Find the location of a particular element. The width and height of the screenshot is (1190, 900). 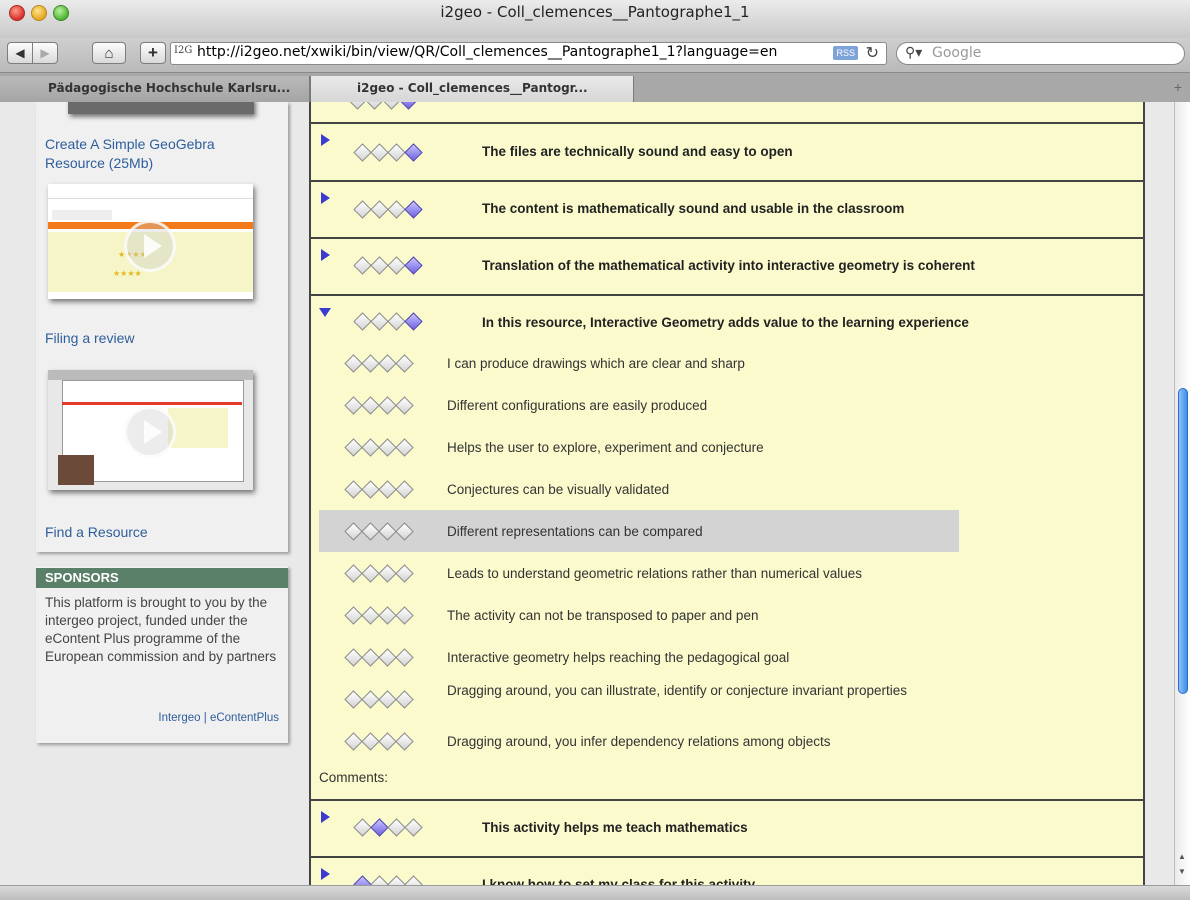

scroll-down-icon: ▼ is located at coordinates (1182, 871).